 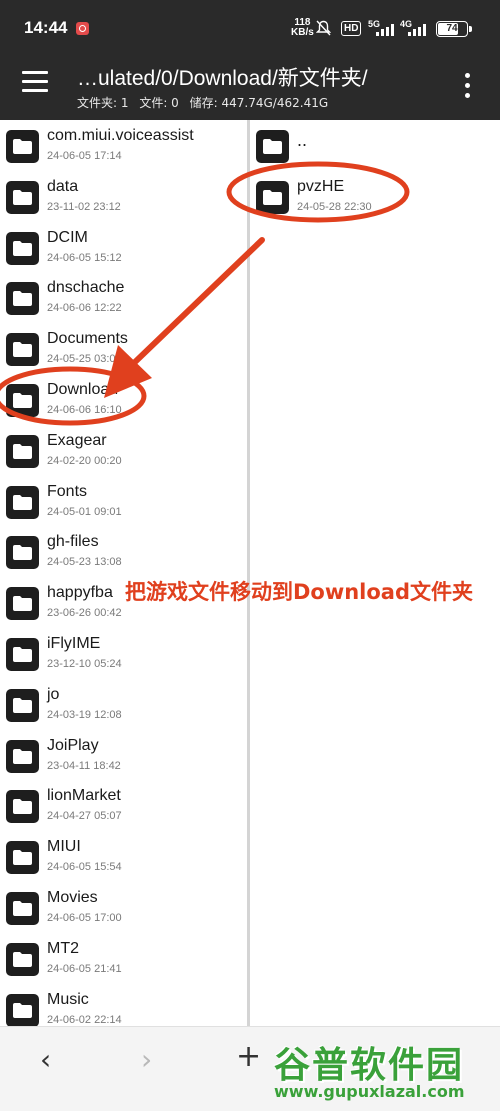 I want to click on folder-name: Download, so click(x=83, y=389).